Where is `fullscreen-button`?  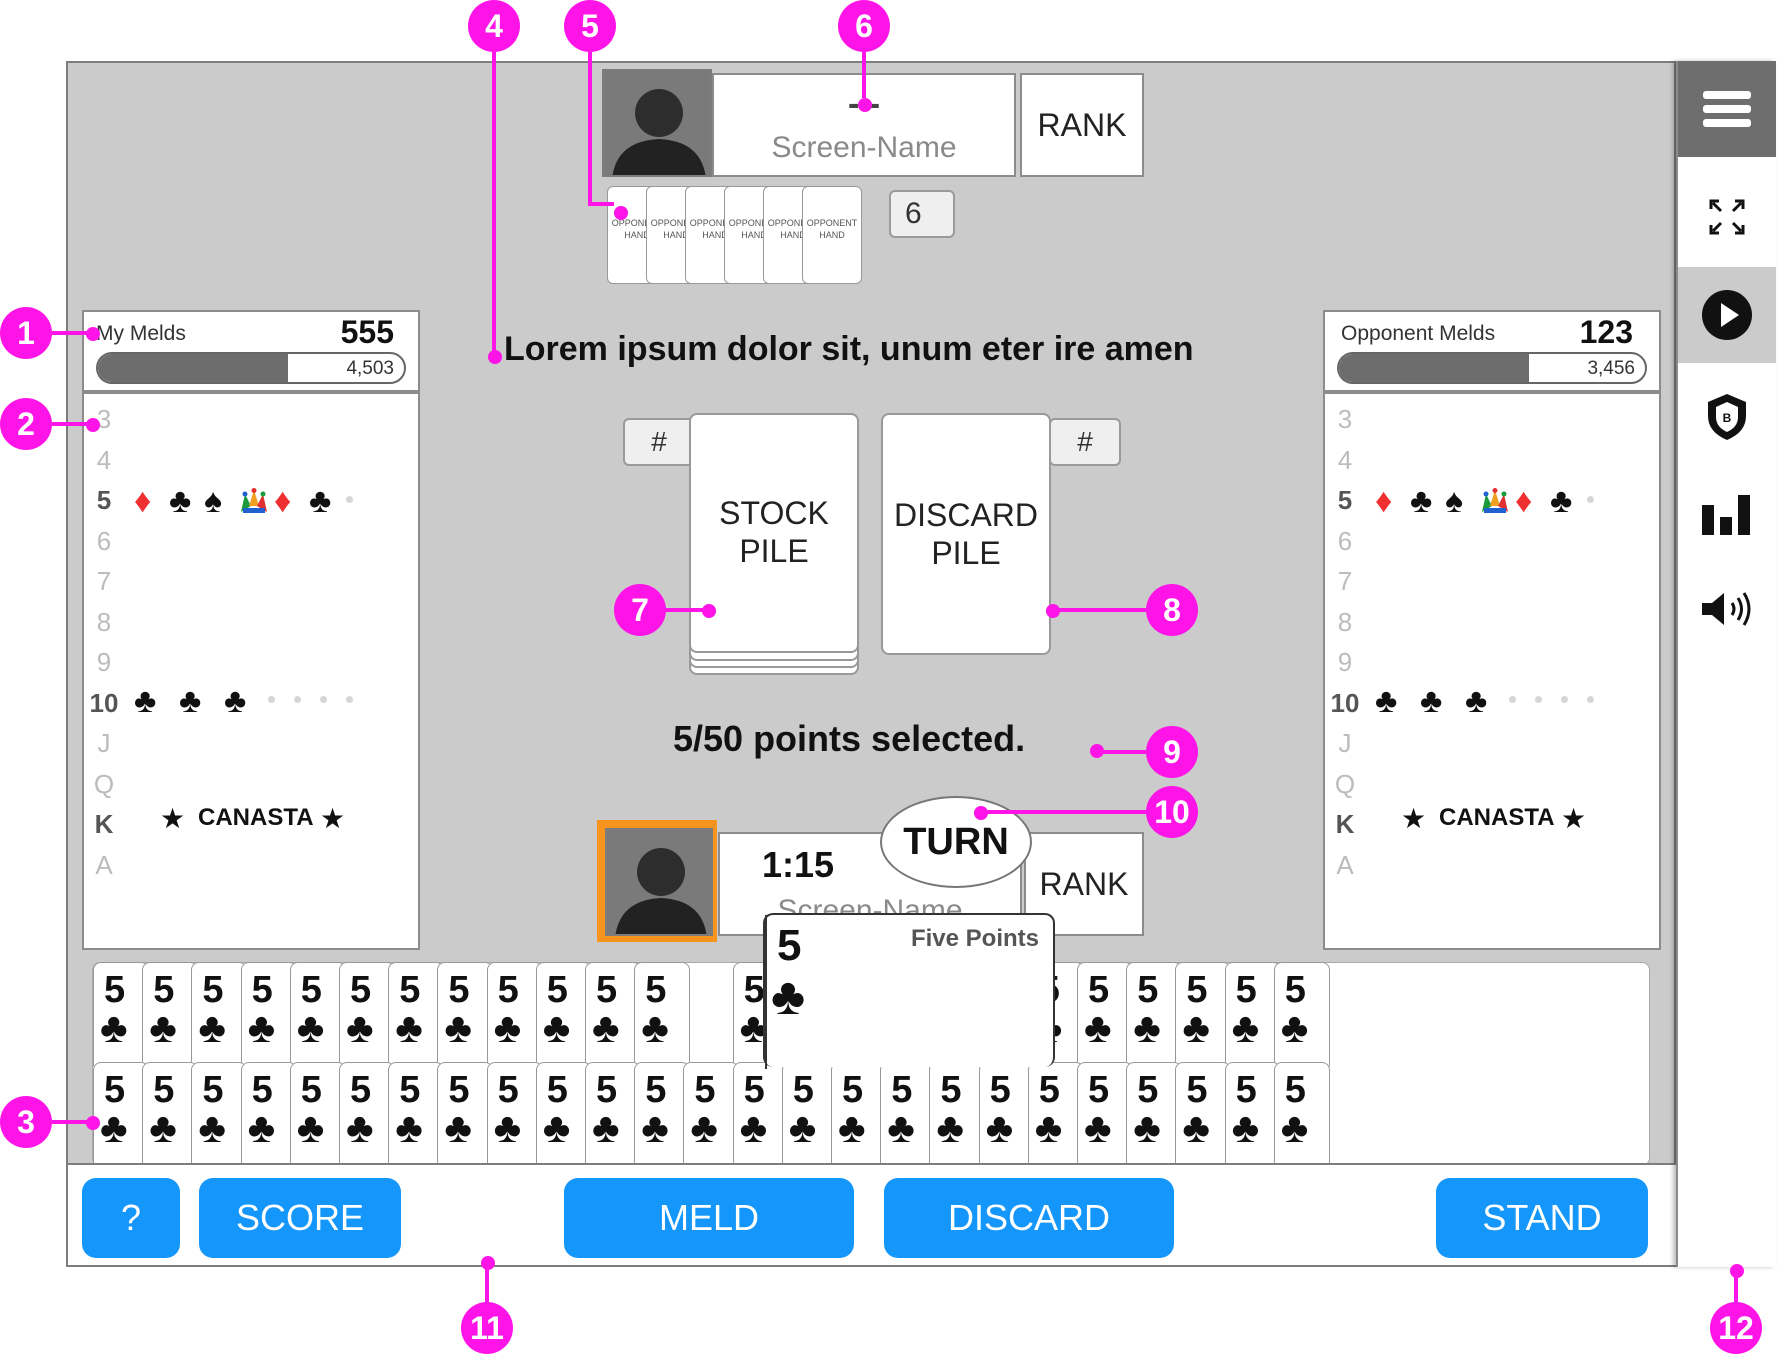
fullscreen-button is located at coordinates (1727, 217).